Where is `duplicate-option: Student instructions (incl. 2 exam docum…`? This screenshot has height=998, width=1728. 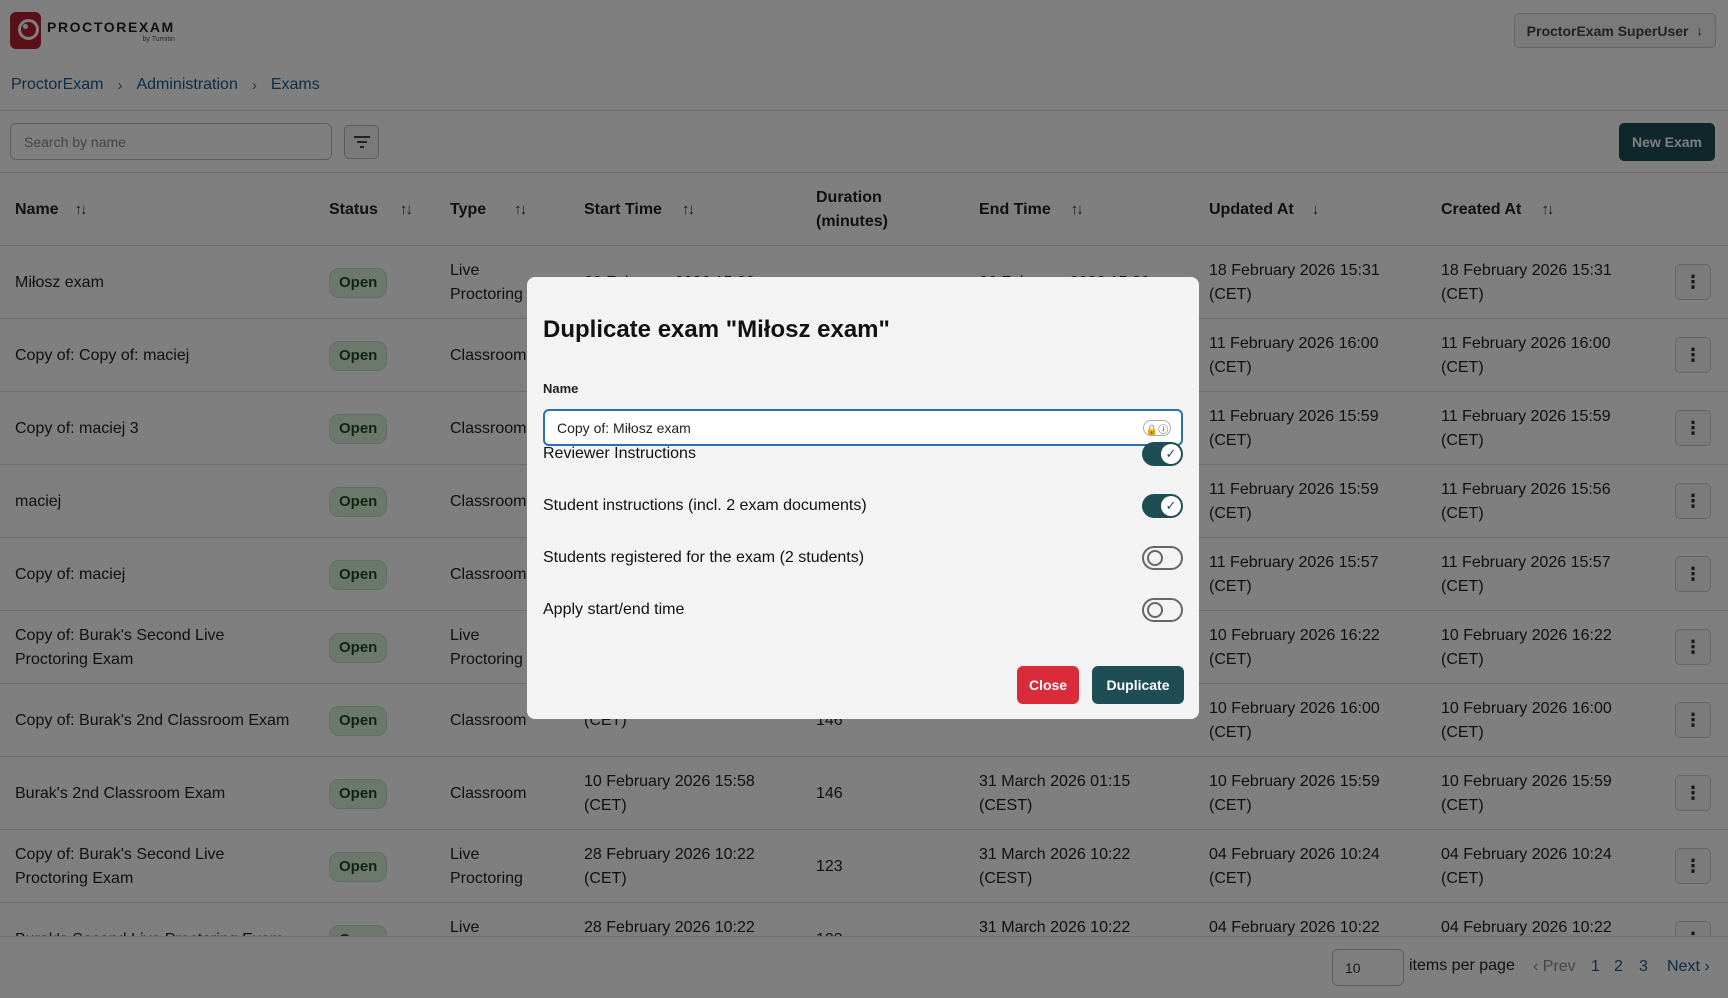
duplicate-option: Student instructions (incl. 2 exam docum… is located at coordinates (863, 506).